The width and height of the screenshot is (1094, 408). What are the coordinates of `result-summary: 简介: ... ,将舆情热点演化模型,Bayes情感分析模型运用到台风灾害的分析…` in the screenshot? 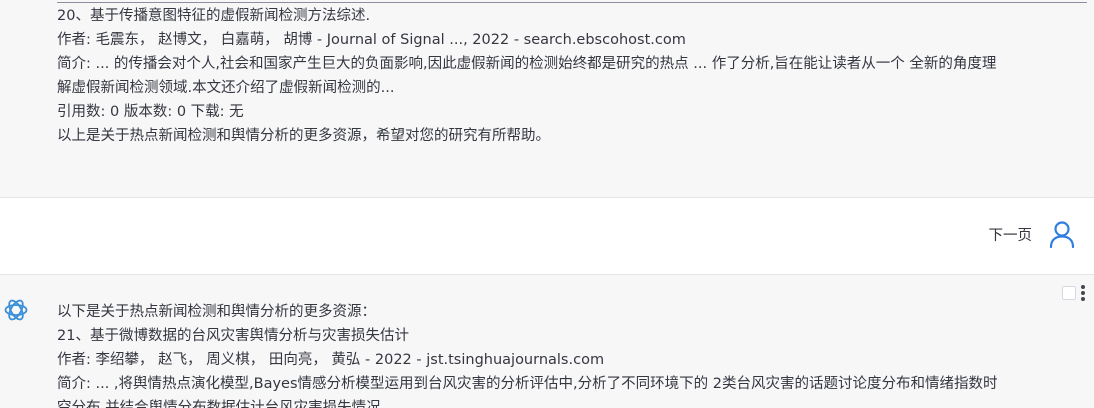 It's located at (527, 384).